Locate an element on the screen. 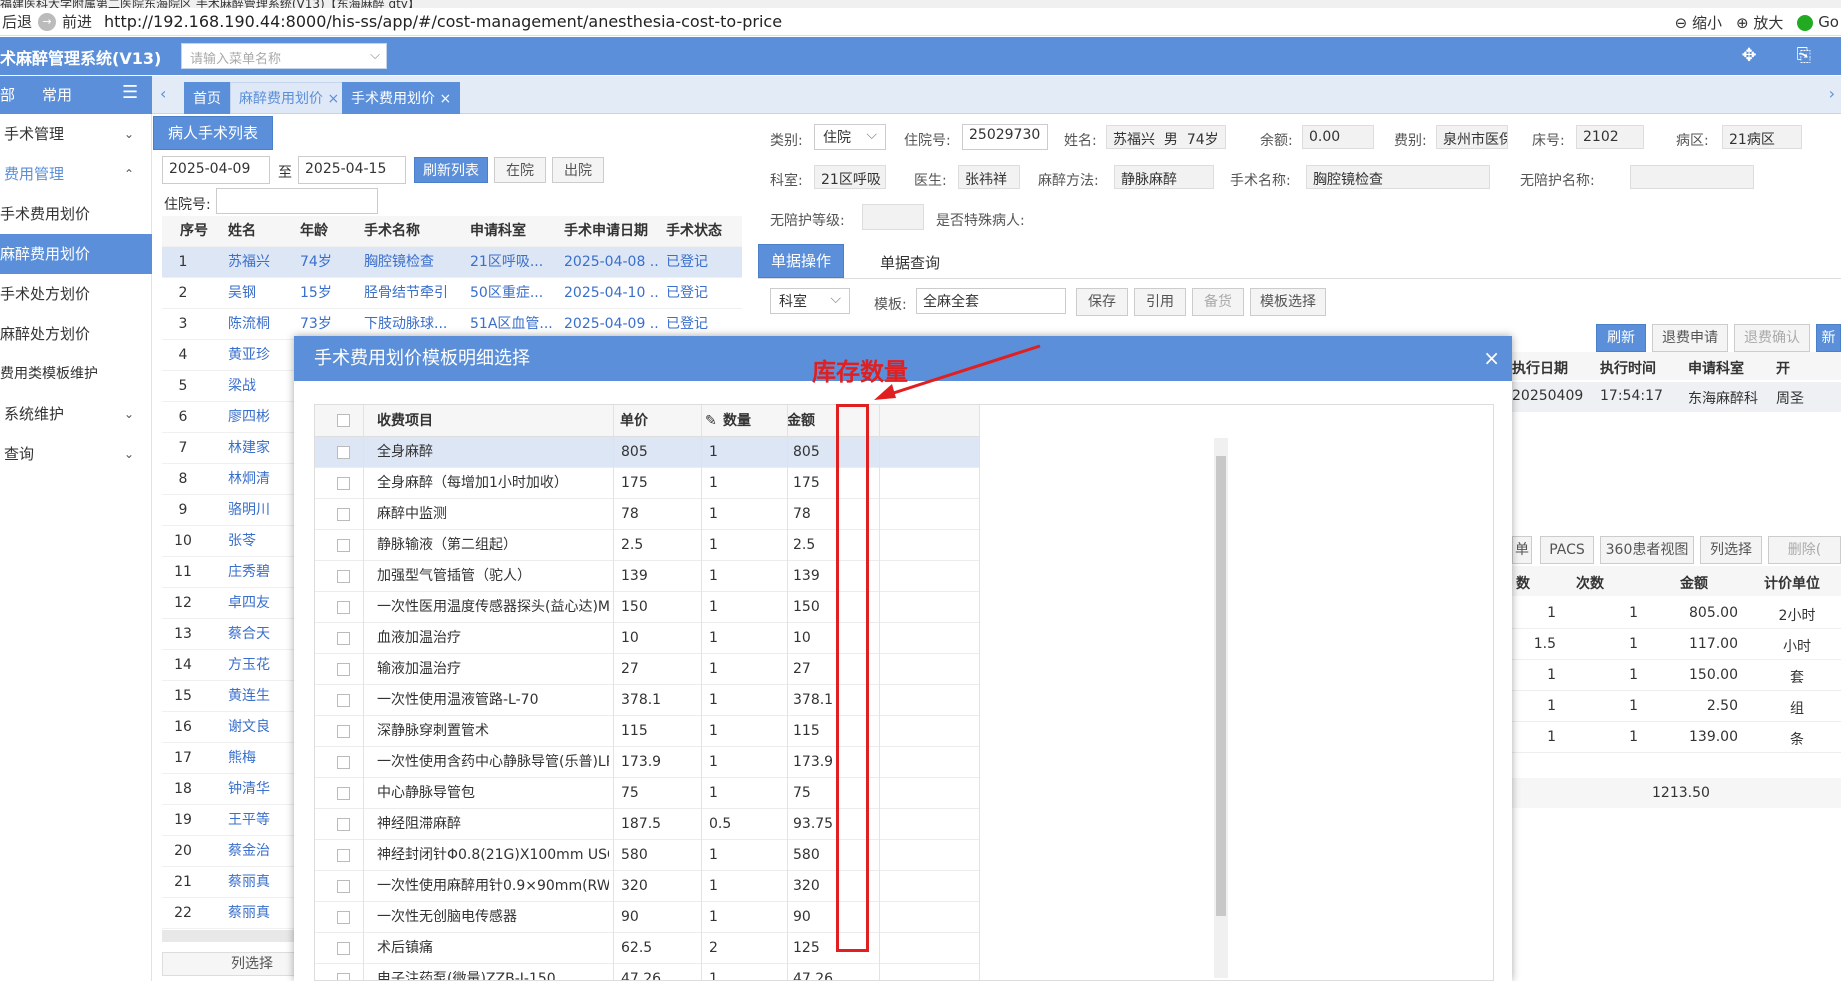 This screenshot has width=1841, height=981. template-item-row: 一次性使用含药中心静脉导管(乐普)LPP... 173.9 1 173.9 is located at coordinates (647, 762).